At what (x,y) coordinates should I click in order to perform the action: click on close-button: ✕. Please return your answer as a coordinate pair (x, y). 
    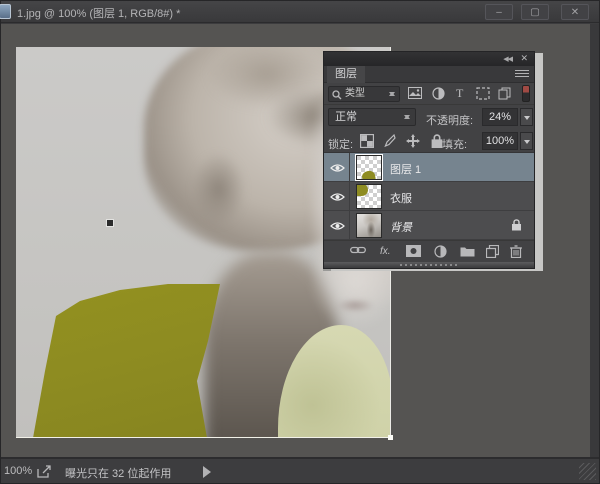
    Looking at the image, I should click on (575, 12).